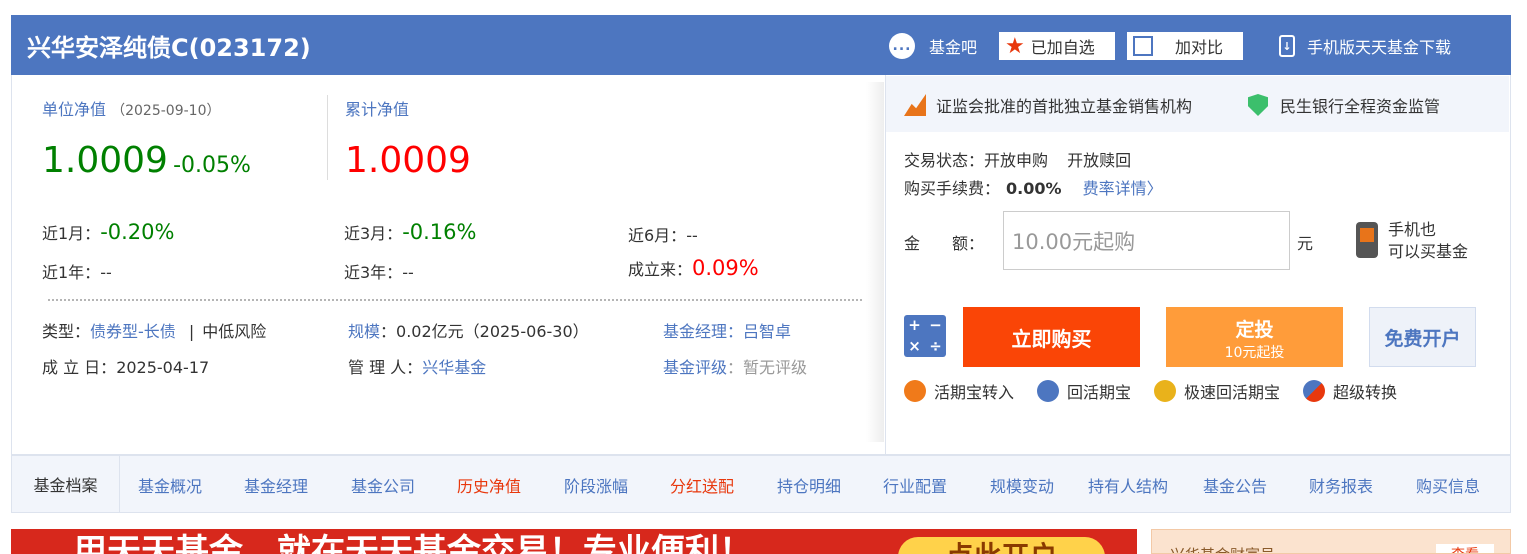 The image size is (1527, 554). What do you see at coordinates (875, 262) in the screenshot?
I see `panel-shadow` at bounding box center [875, 262].